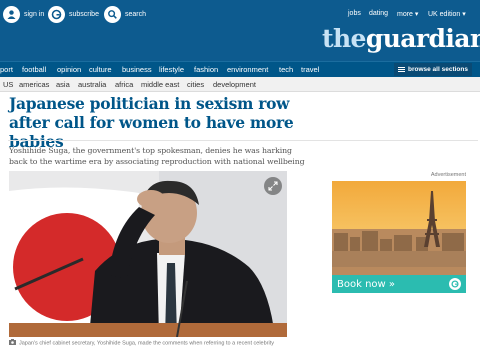  What do you see at coordinates (171, 70) in the screenshot?
I see `nav-item-lifestyle: lifestyle` at bounding box center [171, 70].